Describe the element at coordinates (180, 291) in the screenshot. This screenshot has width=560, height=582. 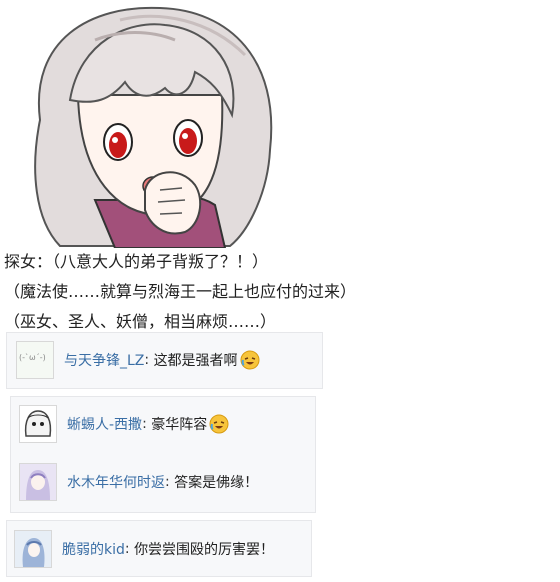
I see `story-line-2: （魔法使……就算与烈海王一起上也应付的过来）` at that location.